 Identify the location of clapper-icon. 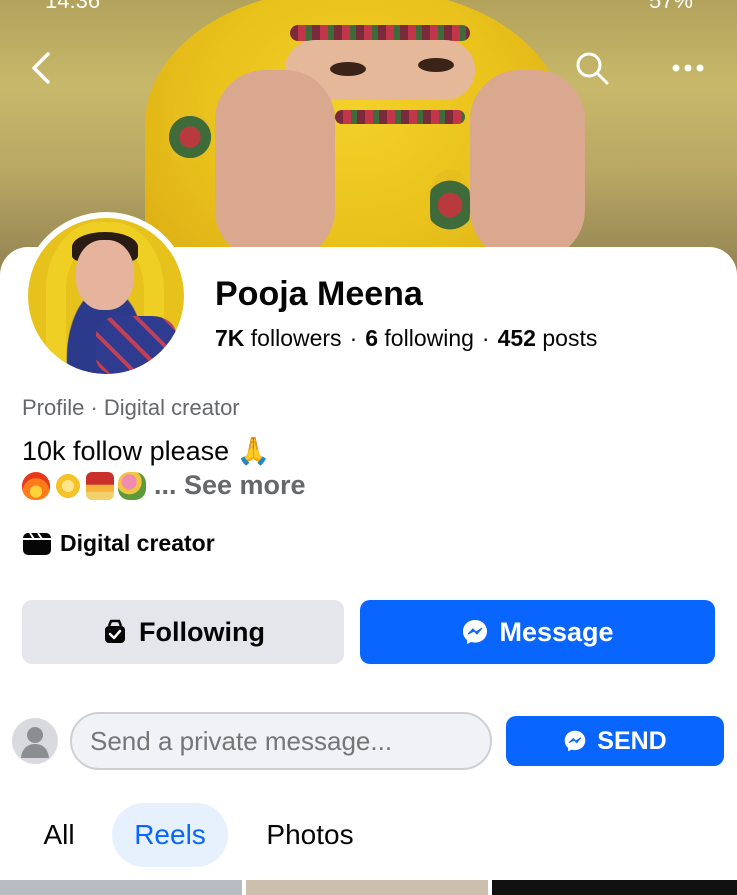
(37, 543).